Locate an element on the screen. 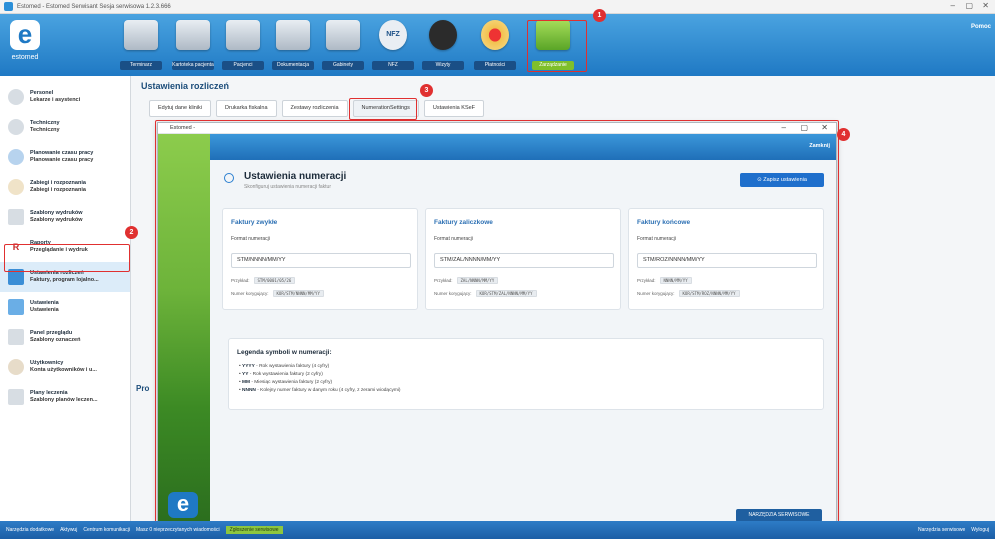 This screenshot has width=995, height=539. highlight-tab is located at coordinates (383, 109).